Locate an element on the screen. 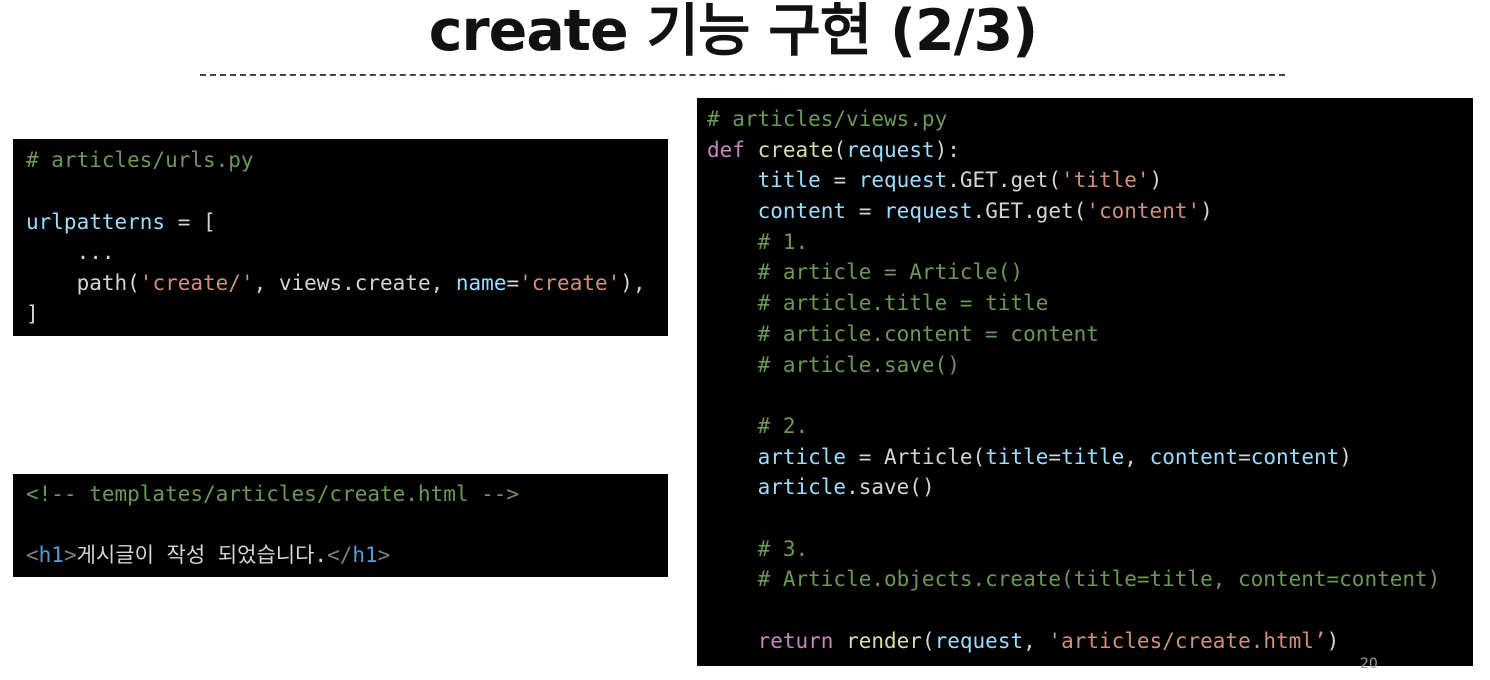  page-number: 20 is located at coordinates (1369, 664).